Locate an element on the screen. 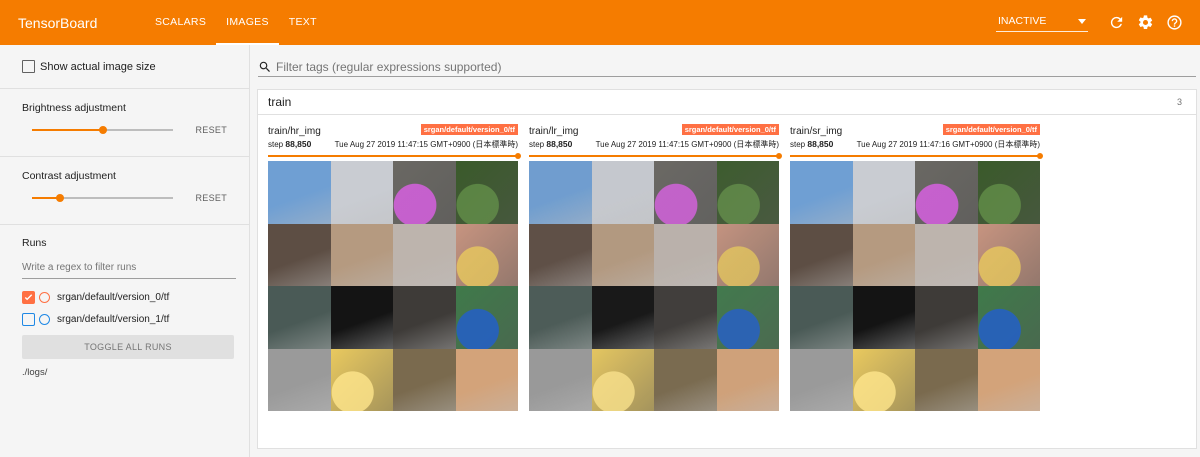 The height and width of the screenshot is (457, 1200). run-label: srgan/default/version_0/tf is located at coordinates (113, 297).